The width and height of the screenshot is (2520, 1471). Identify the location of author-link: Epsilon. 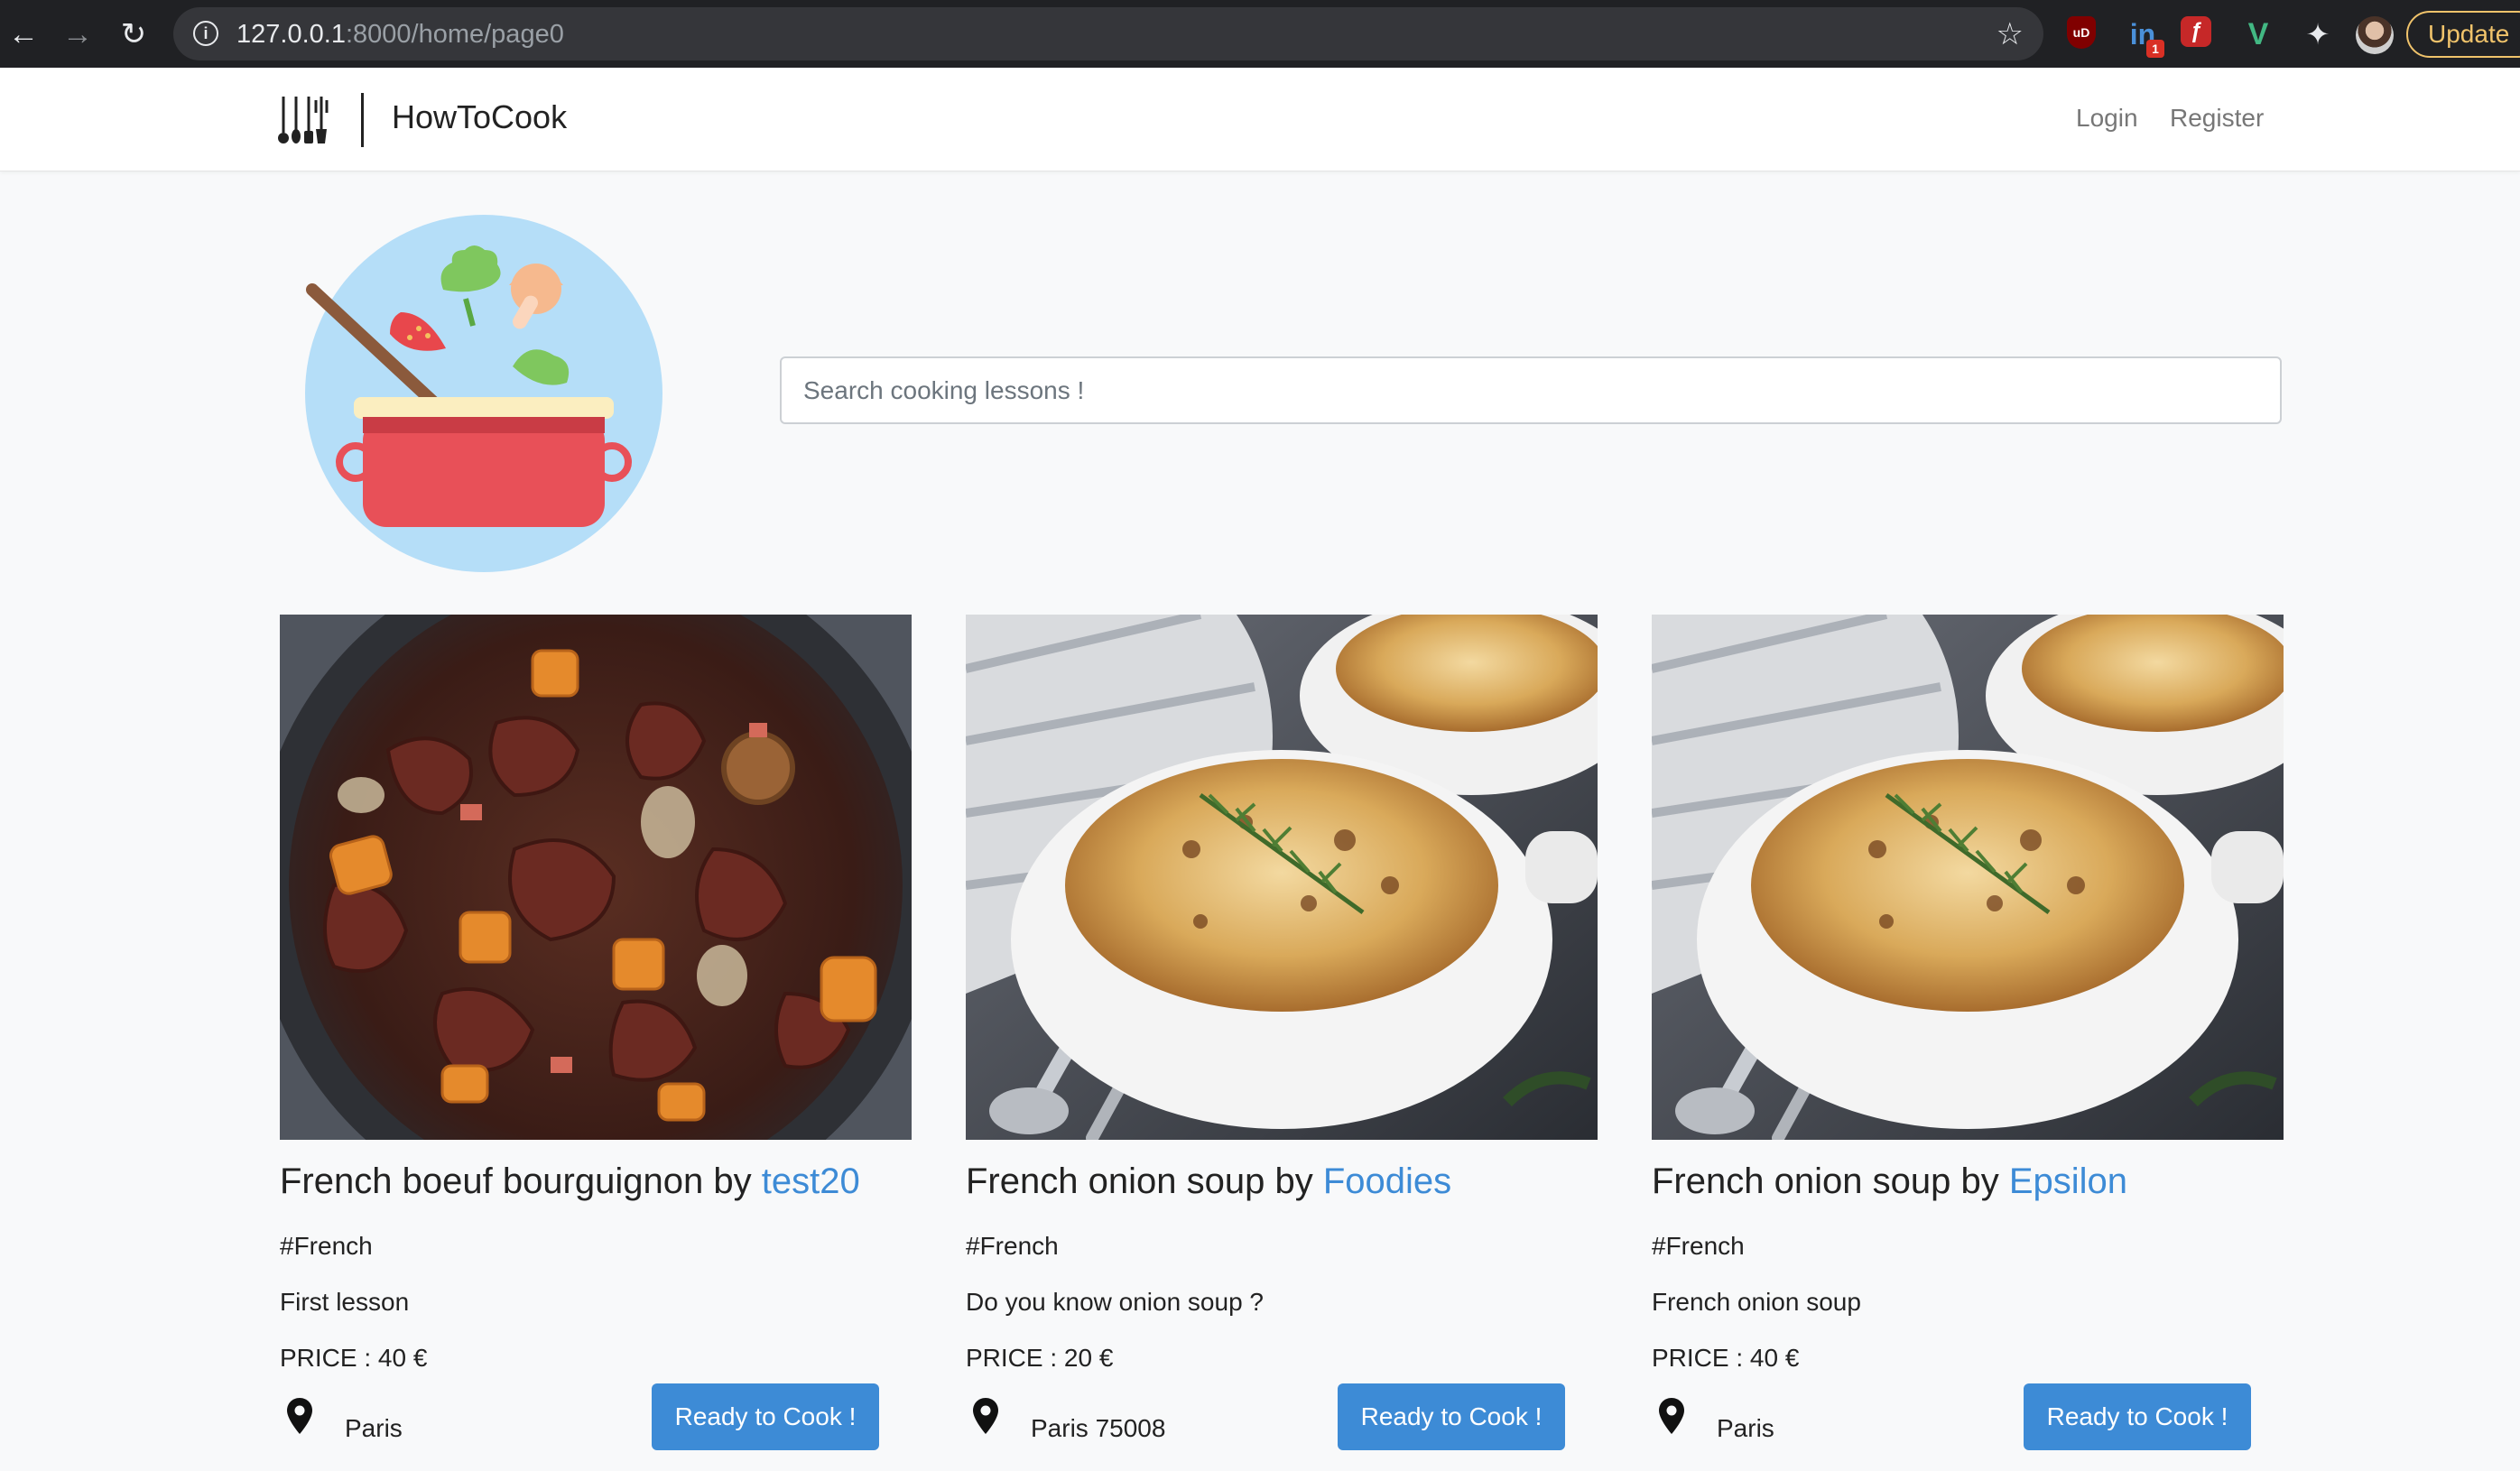
(2068, 1181).